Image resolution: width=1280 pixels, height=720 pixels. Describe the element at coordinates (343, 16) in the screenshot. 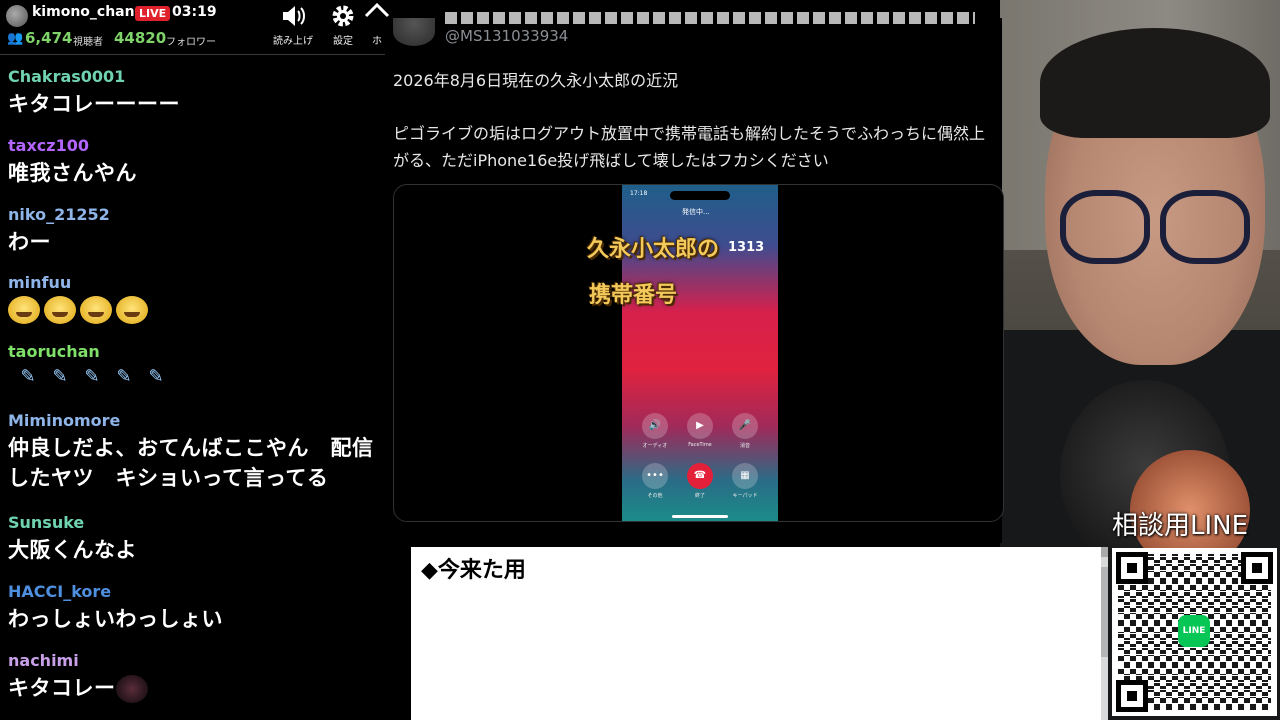

I see `gear-icon` at that location.